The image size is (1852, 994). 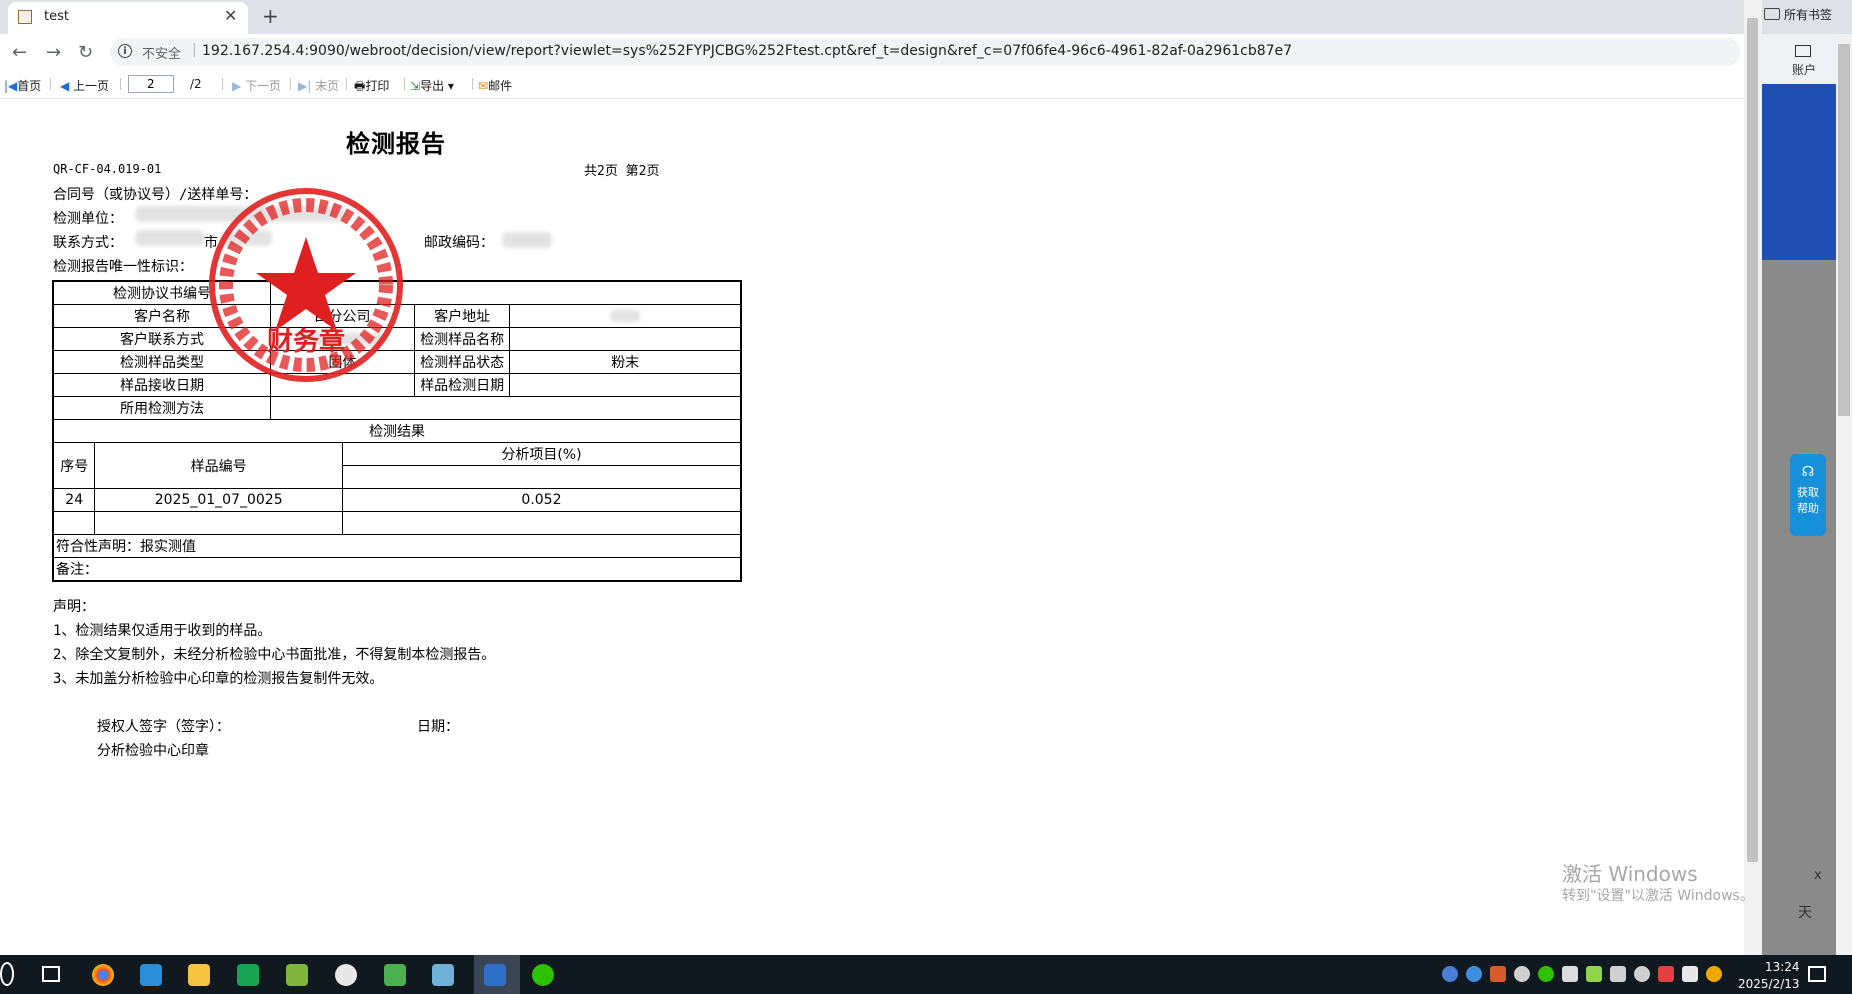 I want to click on chevron-down-icon: ▾, so click(x=449, y=86).